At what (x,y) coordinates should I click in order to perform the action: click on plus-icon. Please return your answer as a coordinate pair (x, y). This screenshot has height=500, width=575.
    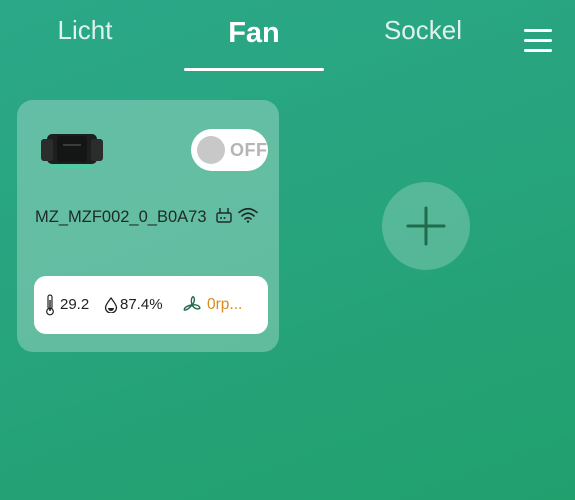
    Looking at the image, I should click on (426, 226).